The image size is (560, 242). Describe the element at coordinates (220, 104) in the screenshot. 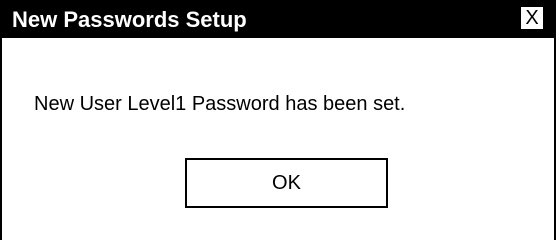

I see `dialog-message: New User Level1 Password has been set.` at that location.